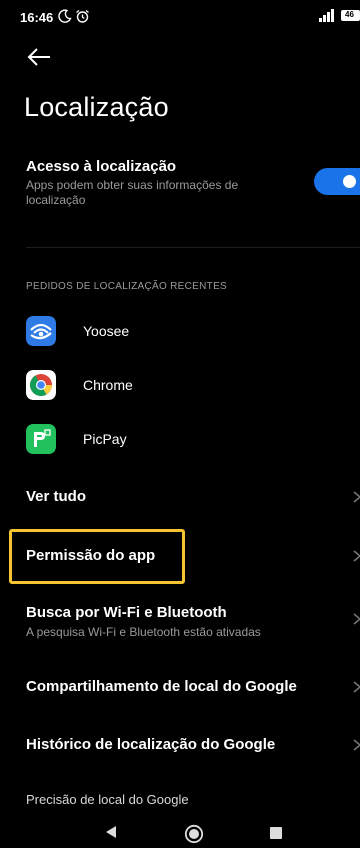  Describe the element at coordinates (39, 57) in the screenshot. I see `arrow-left-icon` at that location.